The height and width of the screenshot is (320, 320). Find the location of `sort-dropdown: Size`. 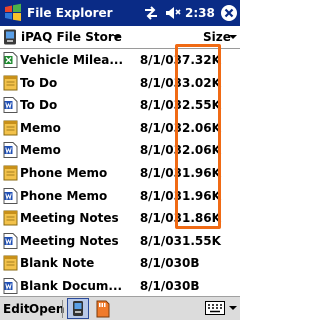

sort-dropdown: Size is located at coordinates (217, 37).